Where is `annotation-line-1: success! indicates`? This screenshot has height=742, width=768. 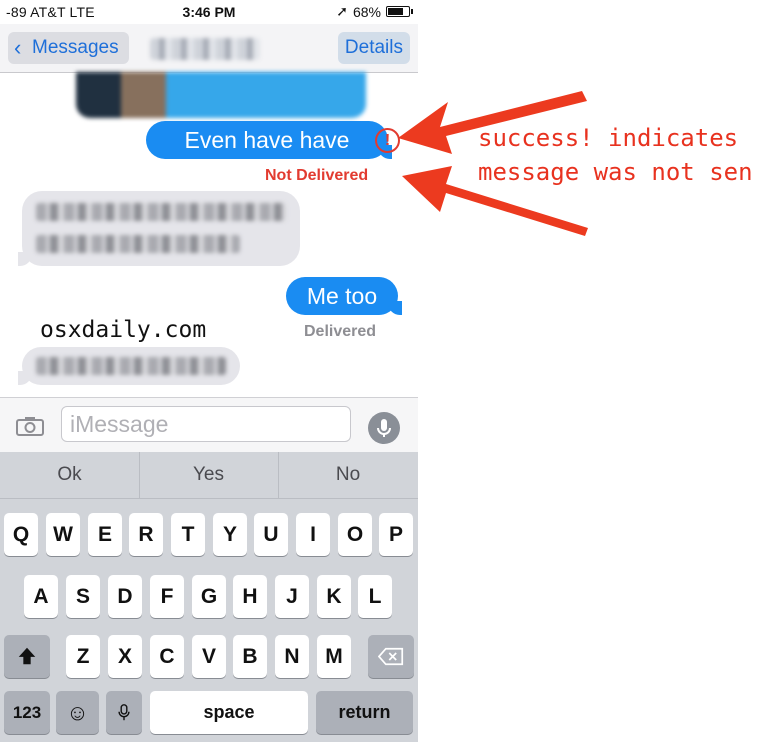
annotation-line-1: success! indicates is located at coordinates (608, 138).